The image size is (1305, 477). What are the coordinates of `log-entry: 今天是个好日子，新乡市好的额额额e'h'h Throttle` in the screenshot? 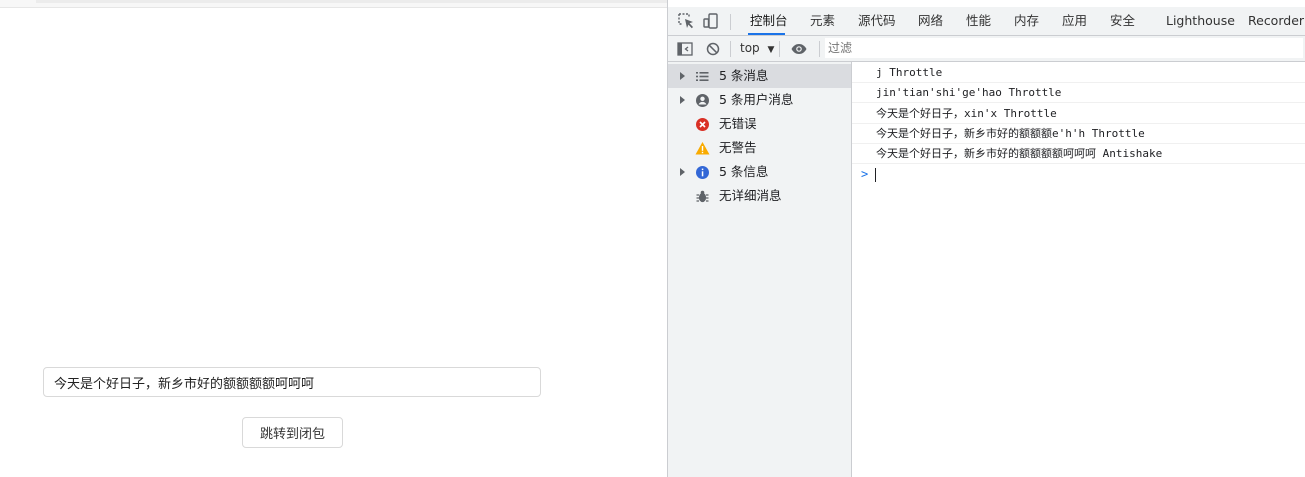 It's located at (1078, 134).